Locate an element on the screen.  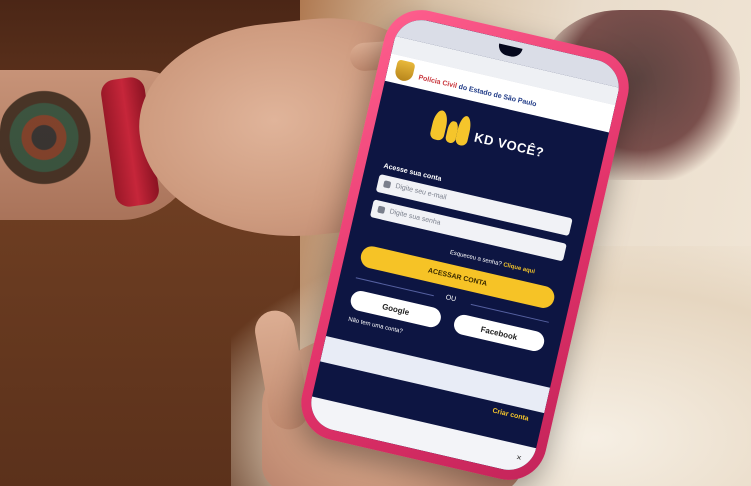
info-banner: Criar conta is located at coordinates (435, 379).